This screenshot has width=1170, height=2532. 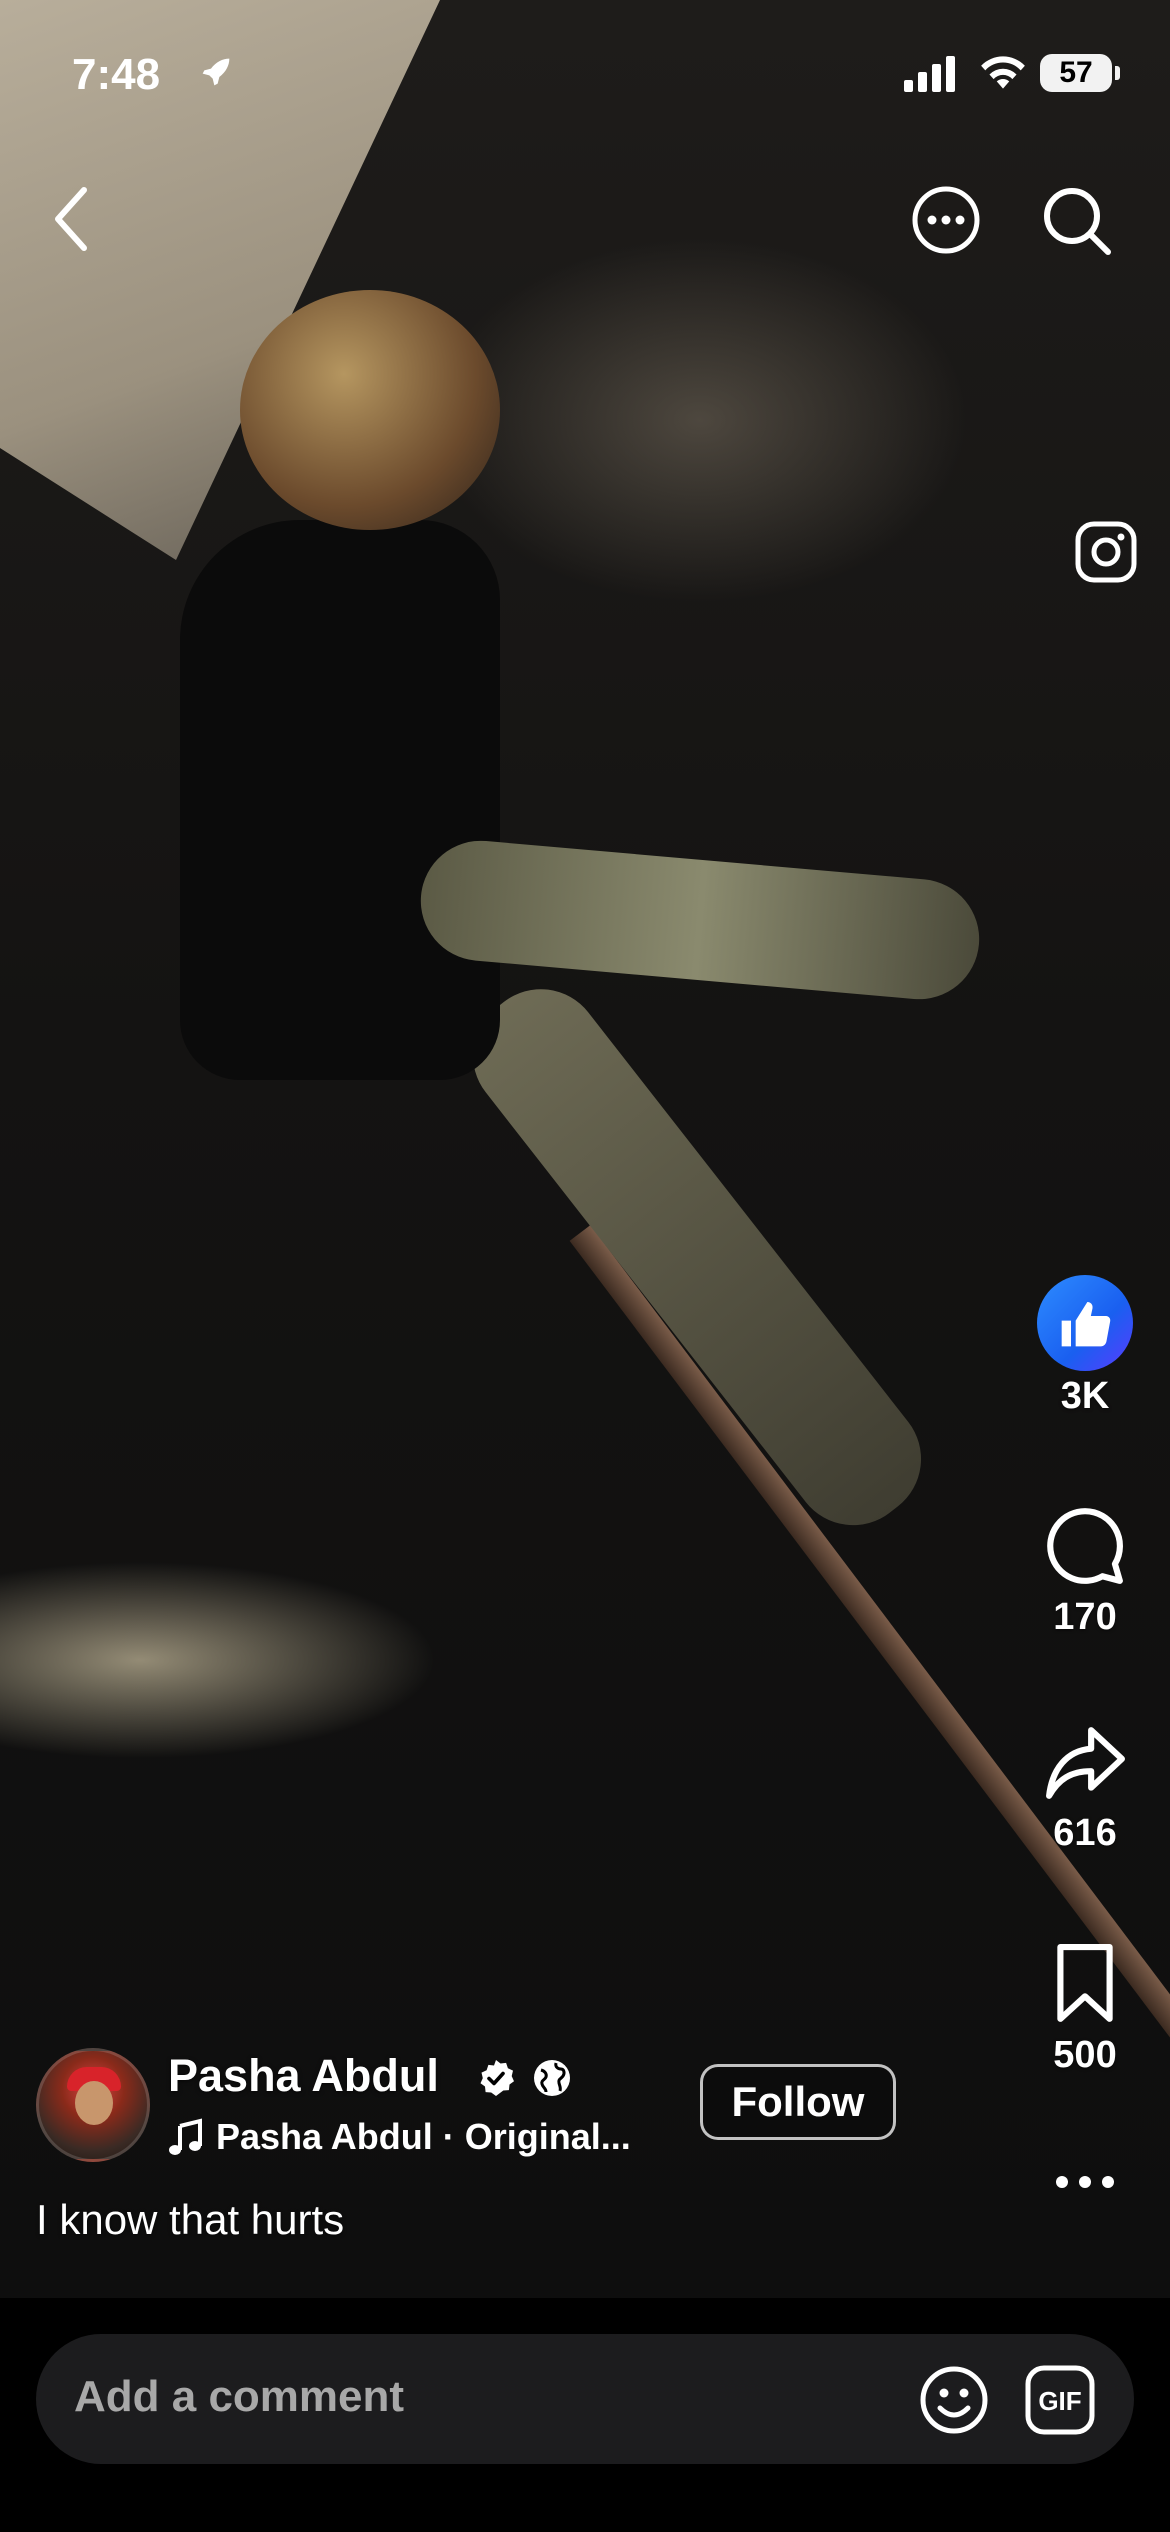 What do you see at coordinates (1085, 1983) in the screenshot?
I see `bookmark-icon` at bounding box center [1085, 1983].